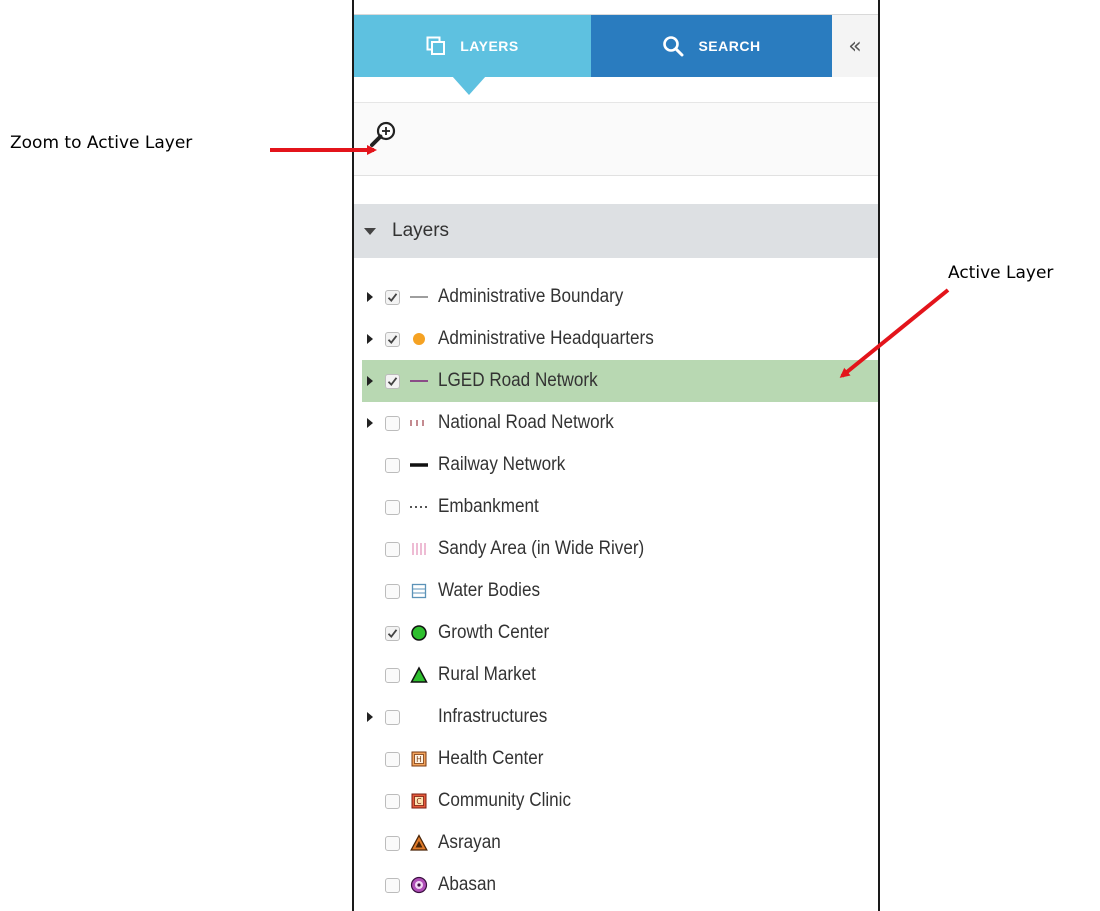 The width and height of the screenshot is (1100, 911). I want to click on zoom-in-icon, so click(383, 134).